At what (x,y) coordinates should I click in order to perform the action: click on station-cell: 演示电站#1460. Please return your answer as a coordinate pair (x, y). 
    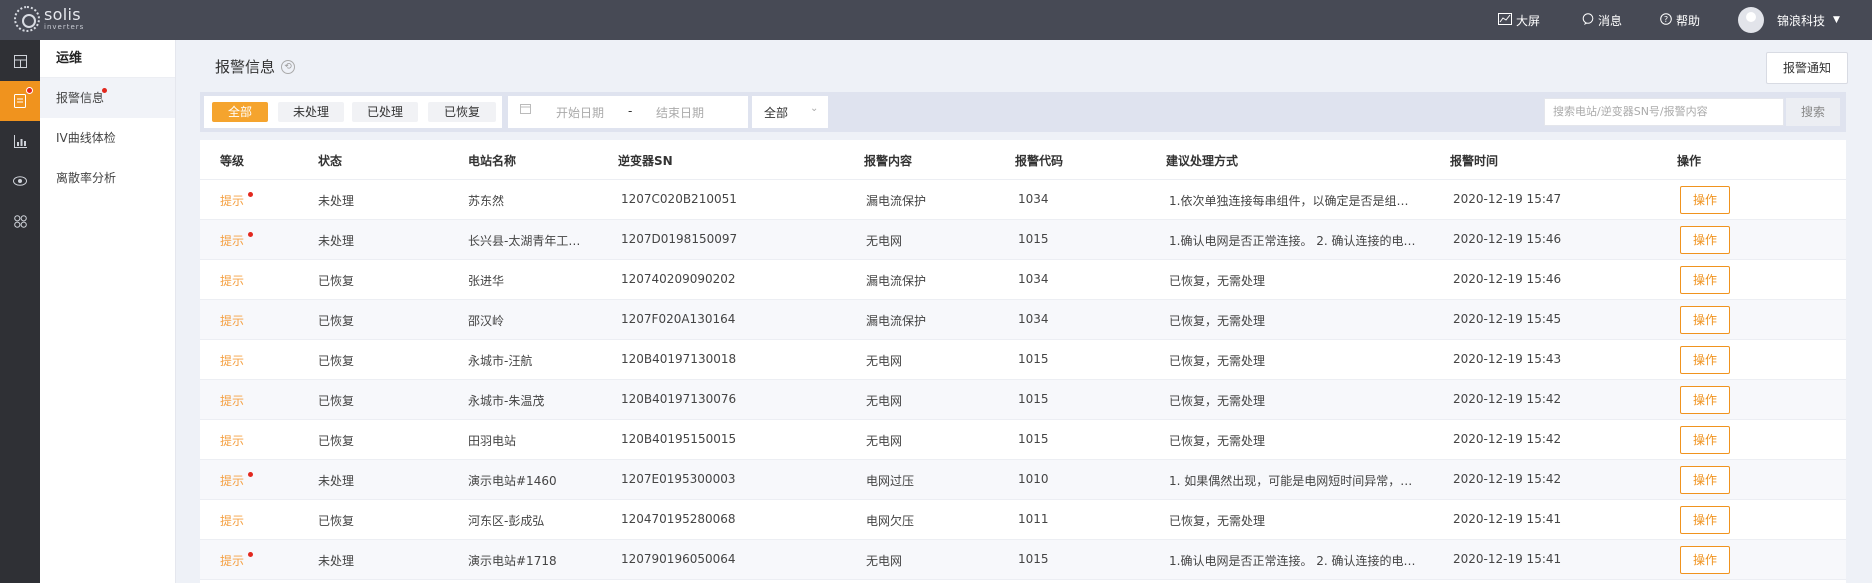
    Looking at the image, I should click on (512, 481).